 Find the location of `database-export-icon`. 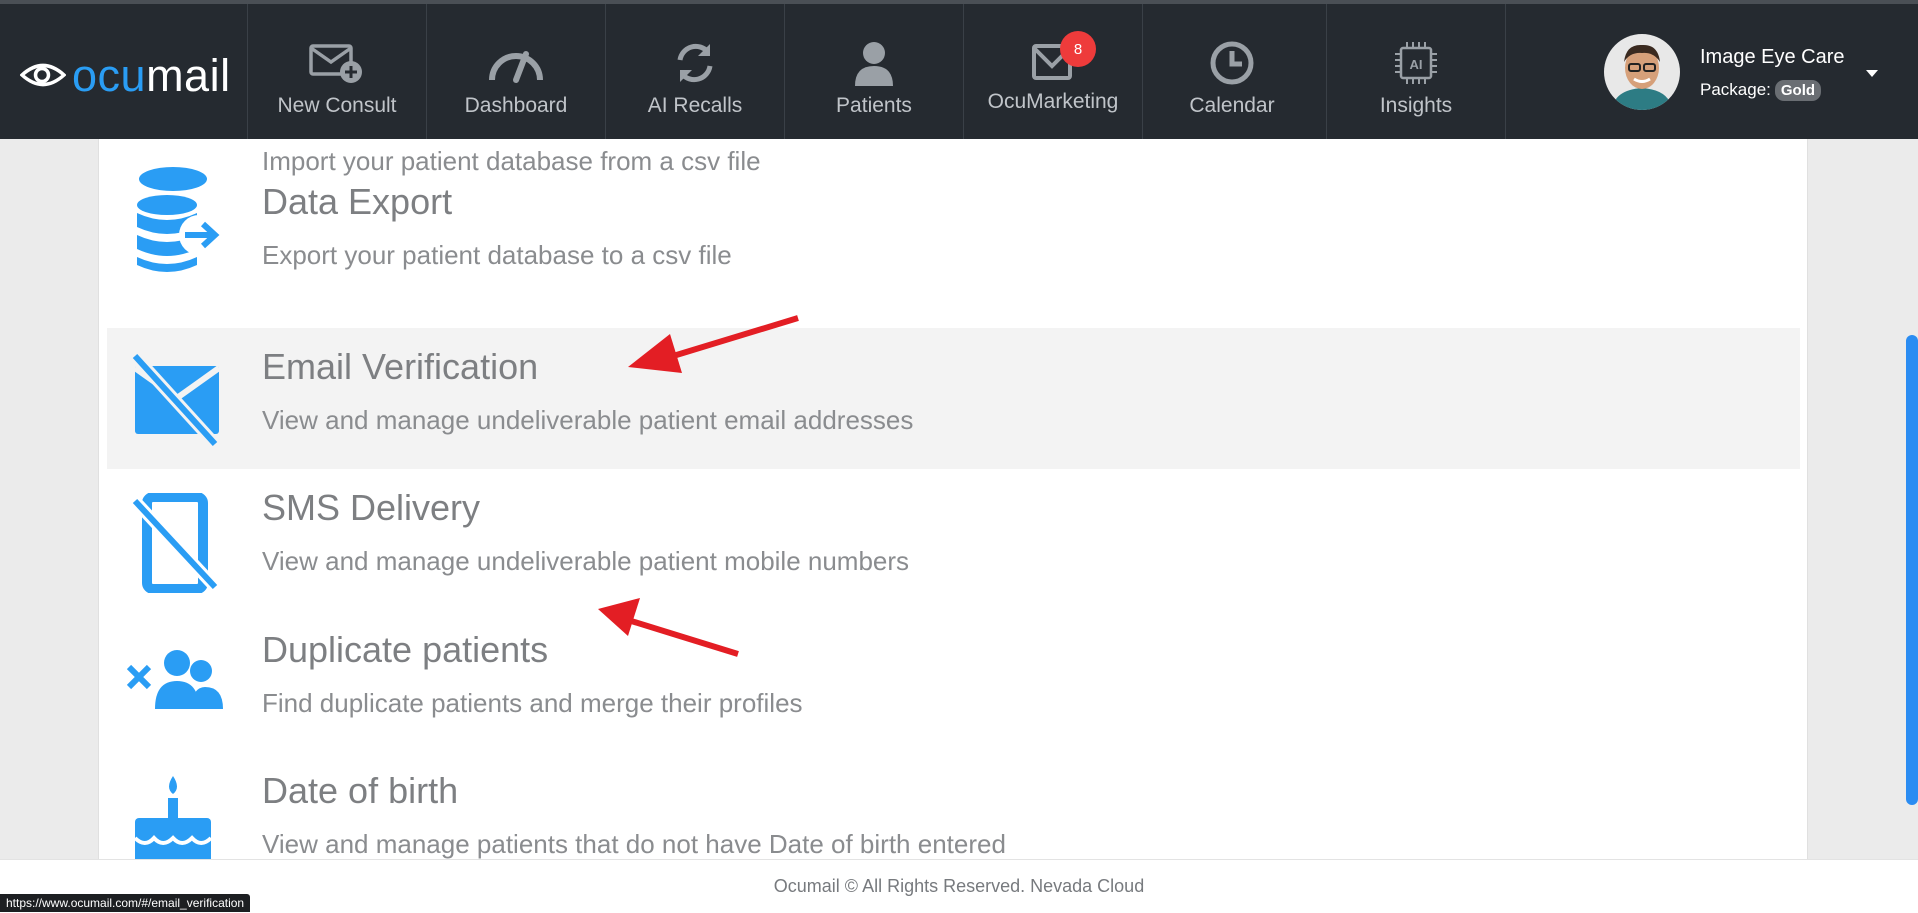

database-export-icon is located at coordinates (177, 237).